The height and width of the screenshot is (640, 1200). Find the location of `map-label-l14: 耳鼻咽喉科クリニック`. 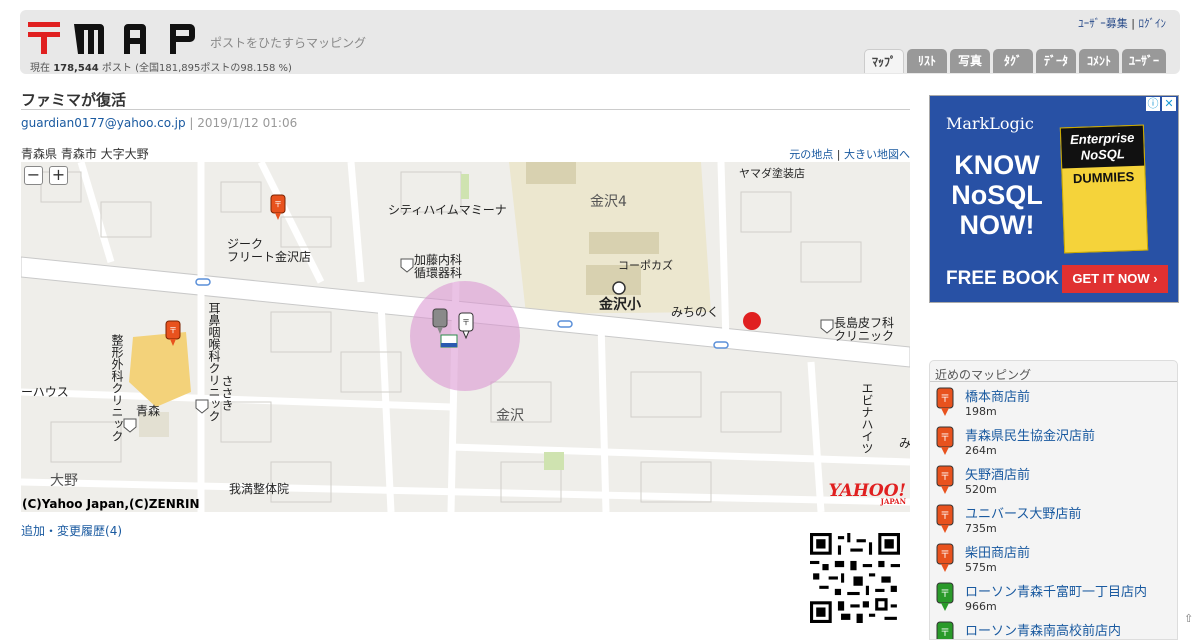

map-label-l14: 耳鼻咽喉科クリニック is located at coordinates (214, 362).